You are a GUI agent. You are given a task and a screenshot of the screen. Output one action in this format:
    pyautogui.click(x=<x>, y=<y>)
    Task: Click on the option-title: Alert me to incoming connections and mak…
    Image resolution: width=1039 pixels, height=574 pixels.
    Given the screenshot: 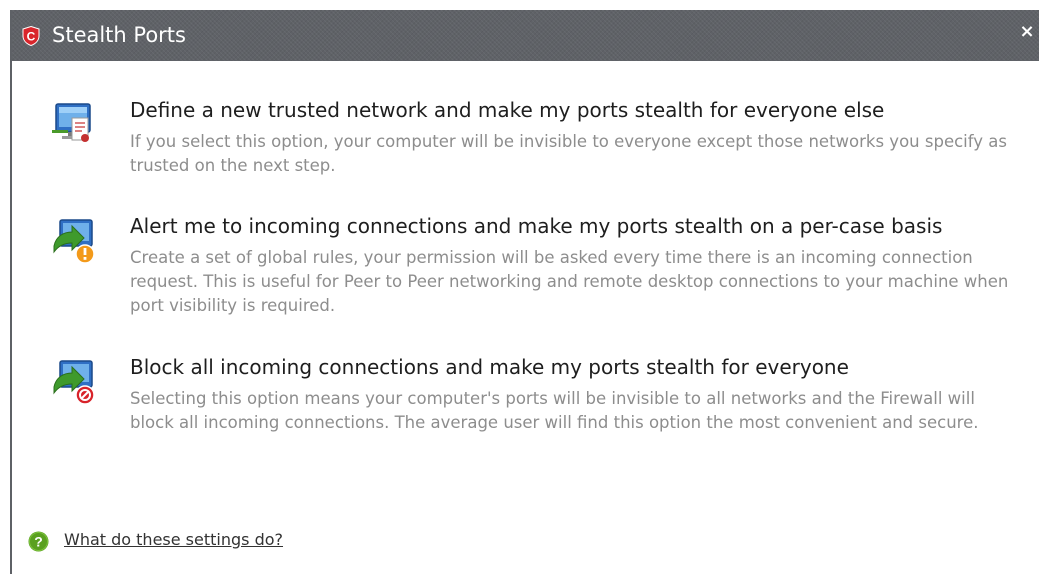 What is the action you would take?
    pyautogui.click(x=536, y=226)
    